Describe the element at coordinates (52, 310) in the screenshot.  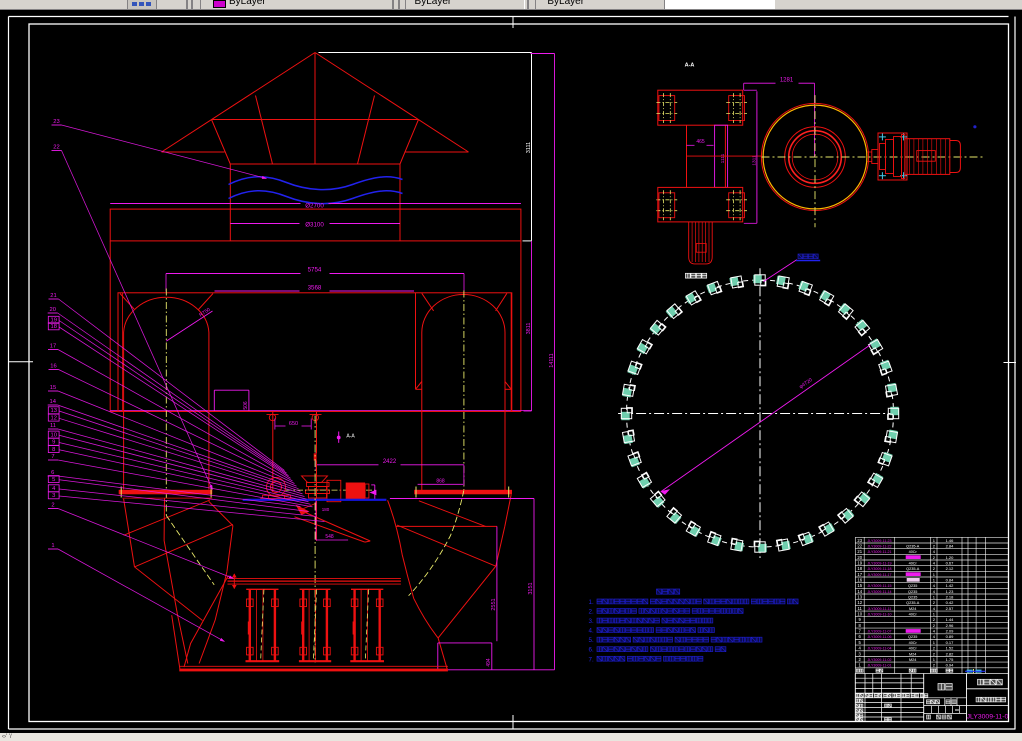
I see `svg-text: 20` at that location.